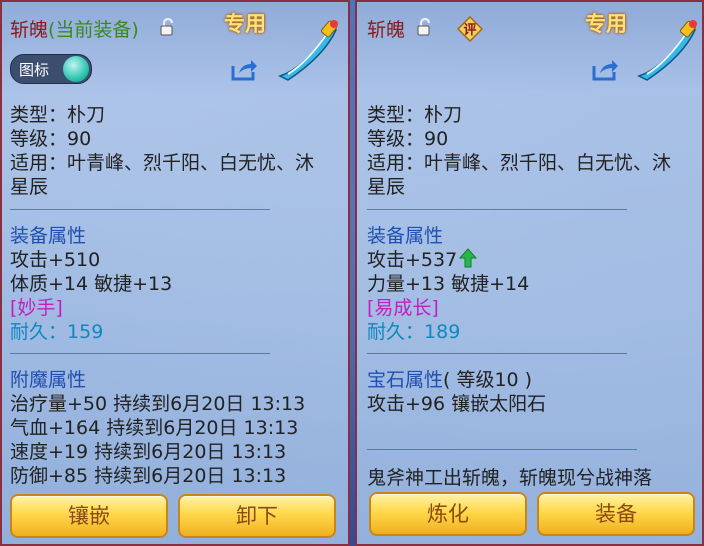  I want to click on gem-level: ( 等级10 ), so click(488, 380).